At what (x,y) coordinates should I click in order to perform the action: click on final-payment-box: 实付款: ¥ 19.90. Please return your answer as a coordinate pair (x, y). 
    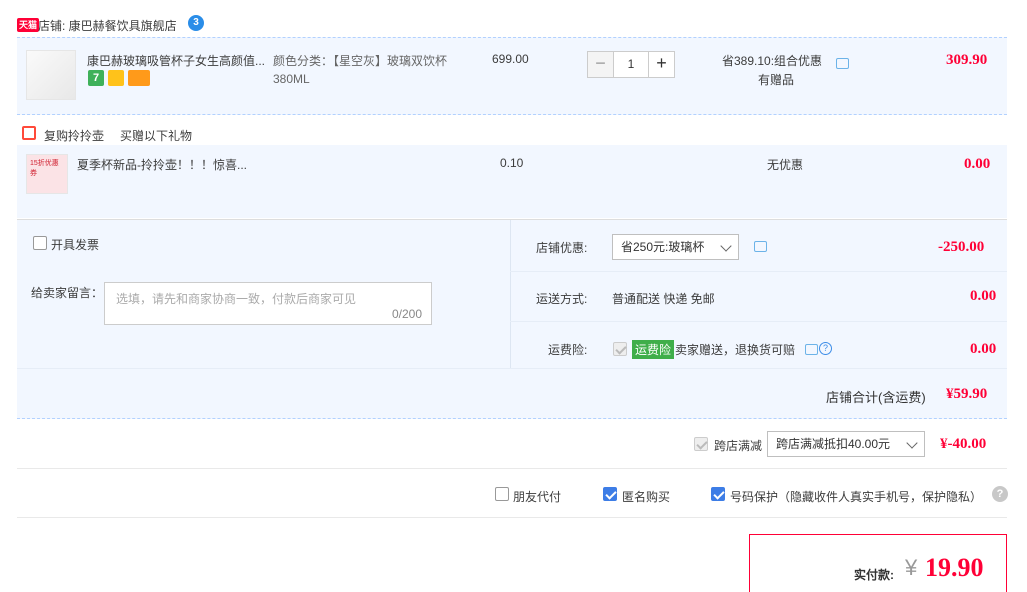
    Looking at the image, I should click on (878, 563).